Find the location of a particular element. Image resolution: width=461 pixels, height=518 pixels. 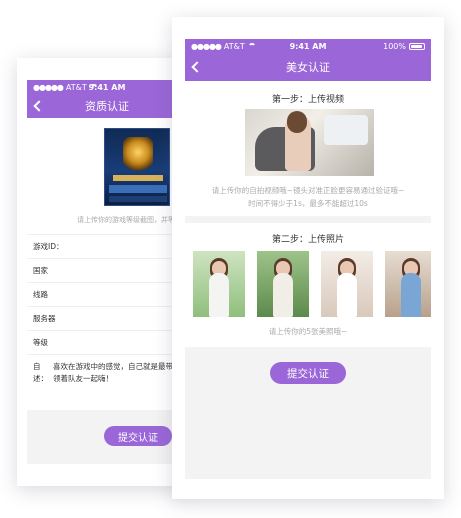

section-divider is located at coordinates (308, 219).